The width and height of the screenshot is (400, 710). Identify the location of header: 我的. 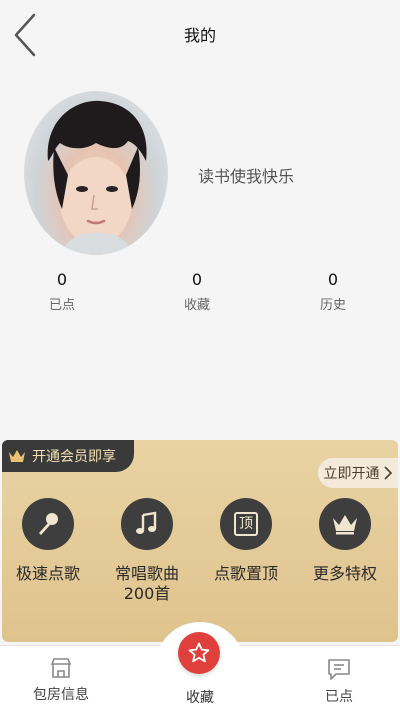
(200, 35).